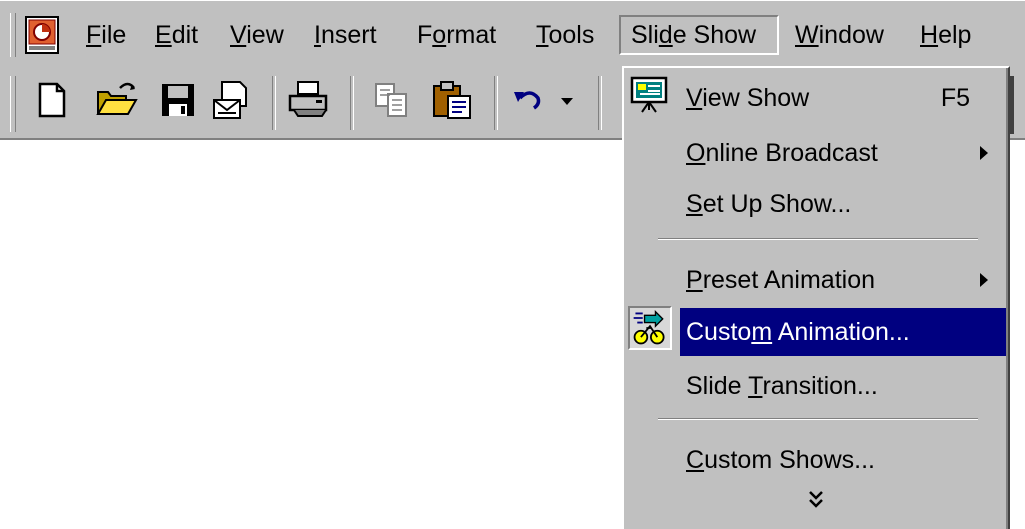 This screenshot has height=529, width=1025. Describe the element at coordinates (955, 98) in the screenshot. I see `shortcut-label: F5` at that location.